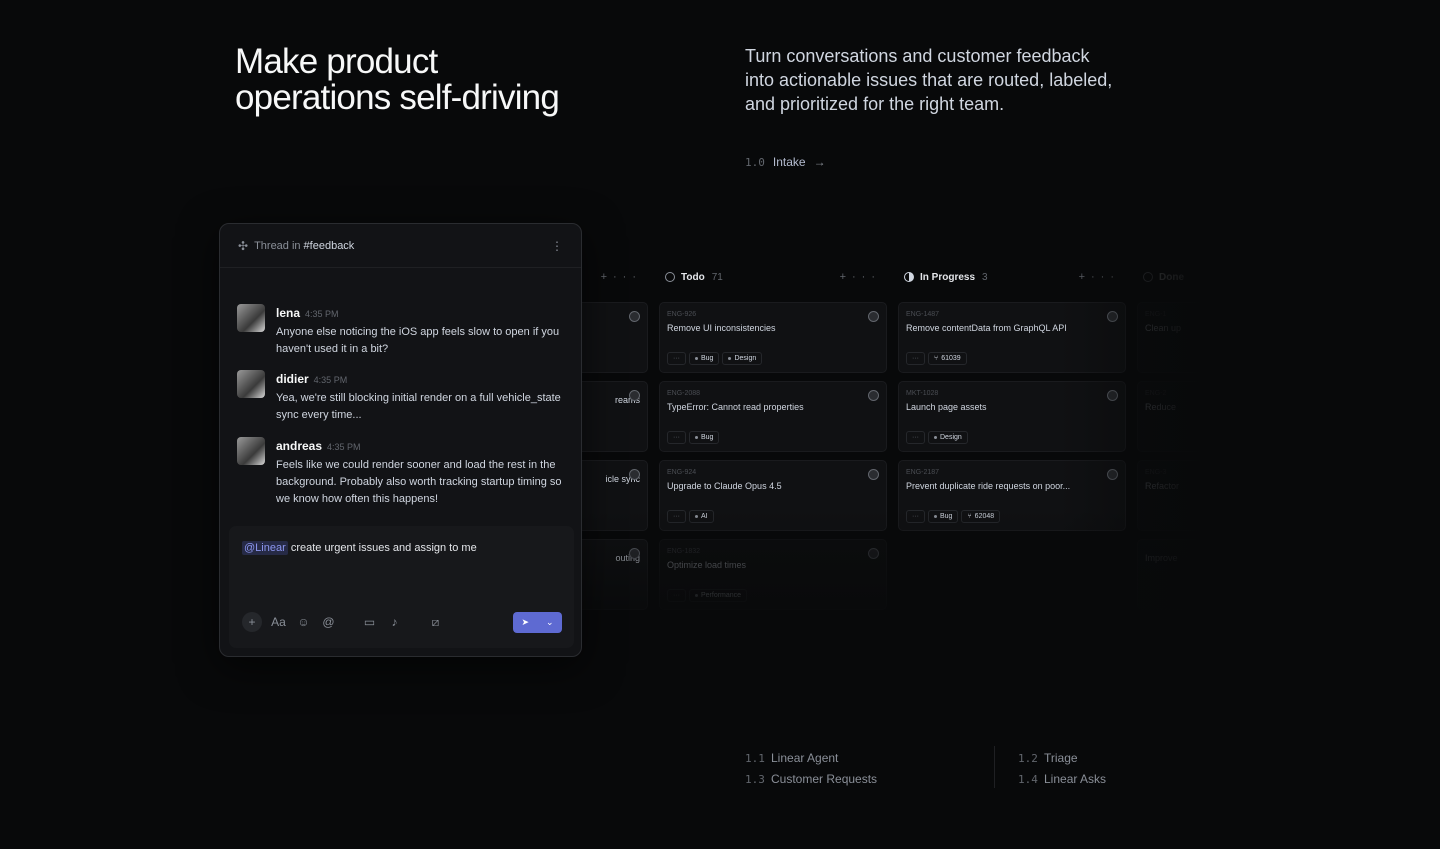 The height and width of the screenshot is (849, 1440). Describe the element at coordinates (1012, 277) in the screenshot. I see `column-header: In Progress 3 +···` at that location.